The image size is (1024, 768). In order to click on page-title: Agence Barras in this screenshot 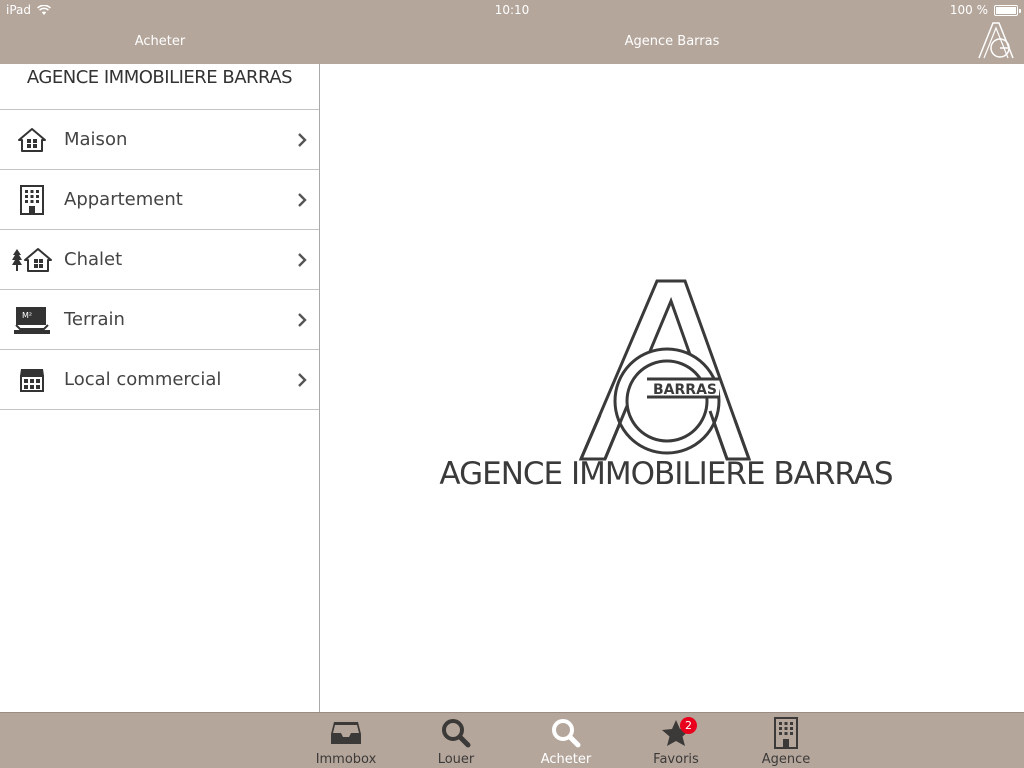, I will do `click(672, 41)`.